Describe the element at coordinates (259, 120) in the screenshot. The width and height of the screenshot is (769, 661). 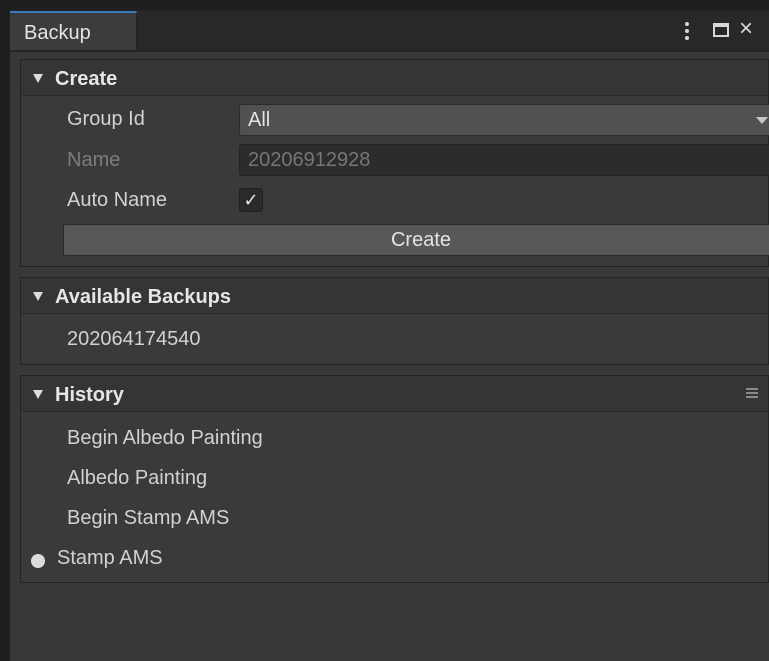
I see `group-id-value: All` at that location.